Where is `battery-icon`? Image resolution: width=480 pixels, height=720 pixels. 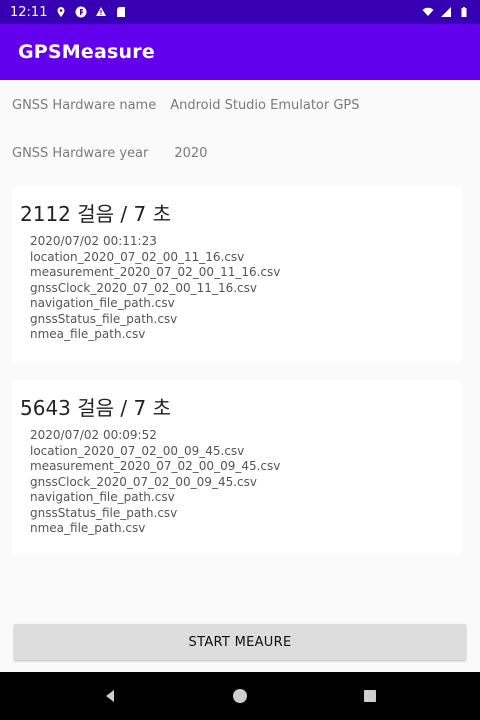 battery-icon is located at coordinates (464, 12).